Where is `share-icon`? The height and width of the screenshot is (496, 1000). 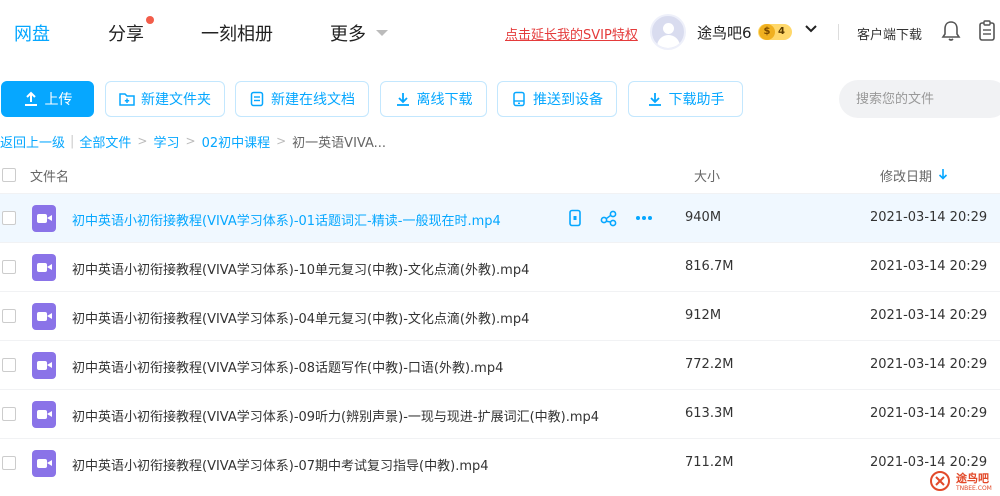 share-icon is located at coordinates (609, 218).